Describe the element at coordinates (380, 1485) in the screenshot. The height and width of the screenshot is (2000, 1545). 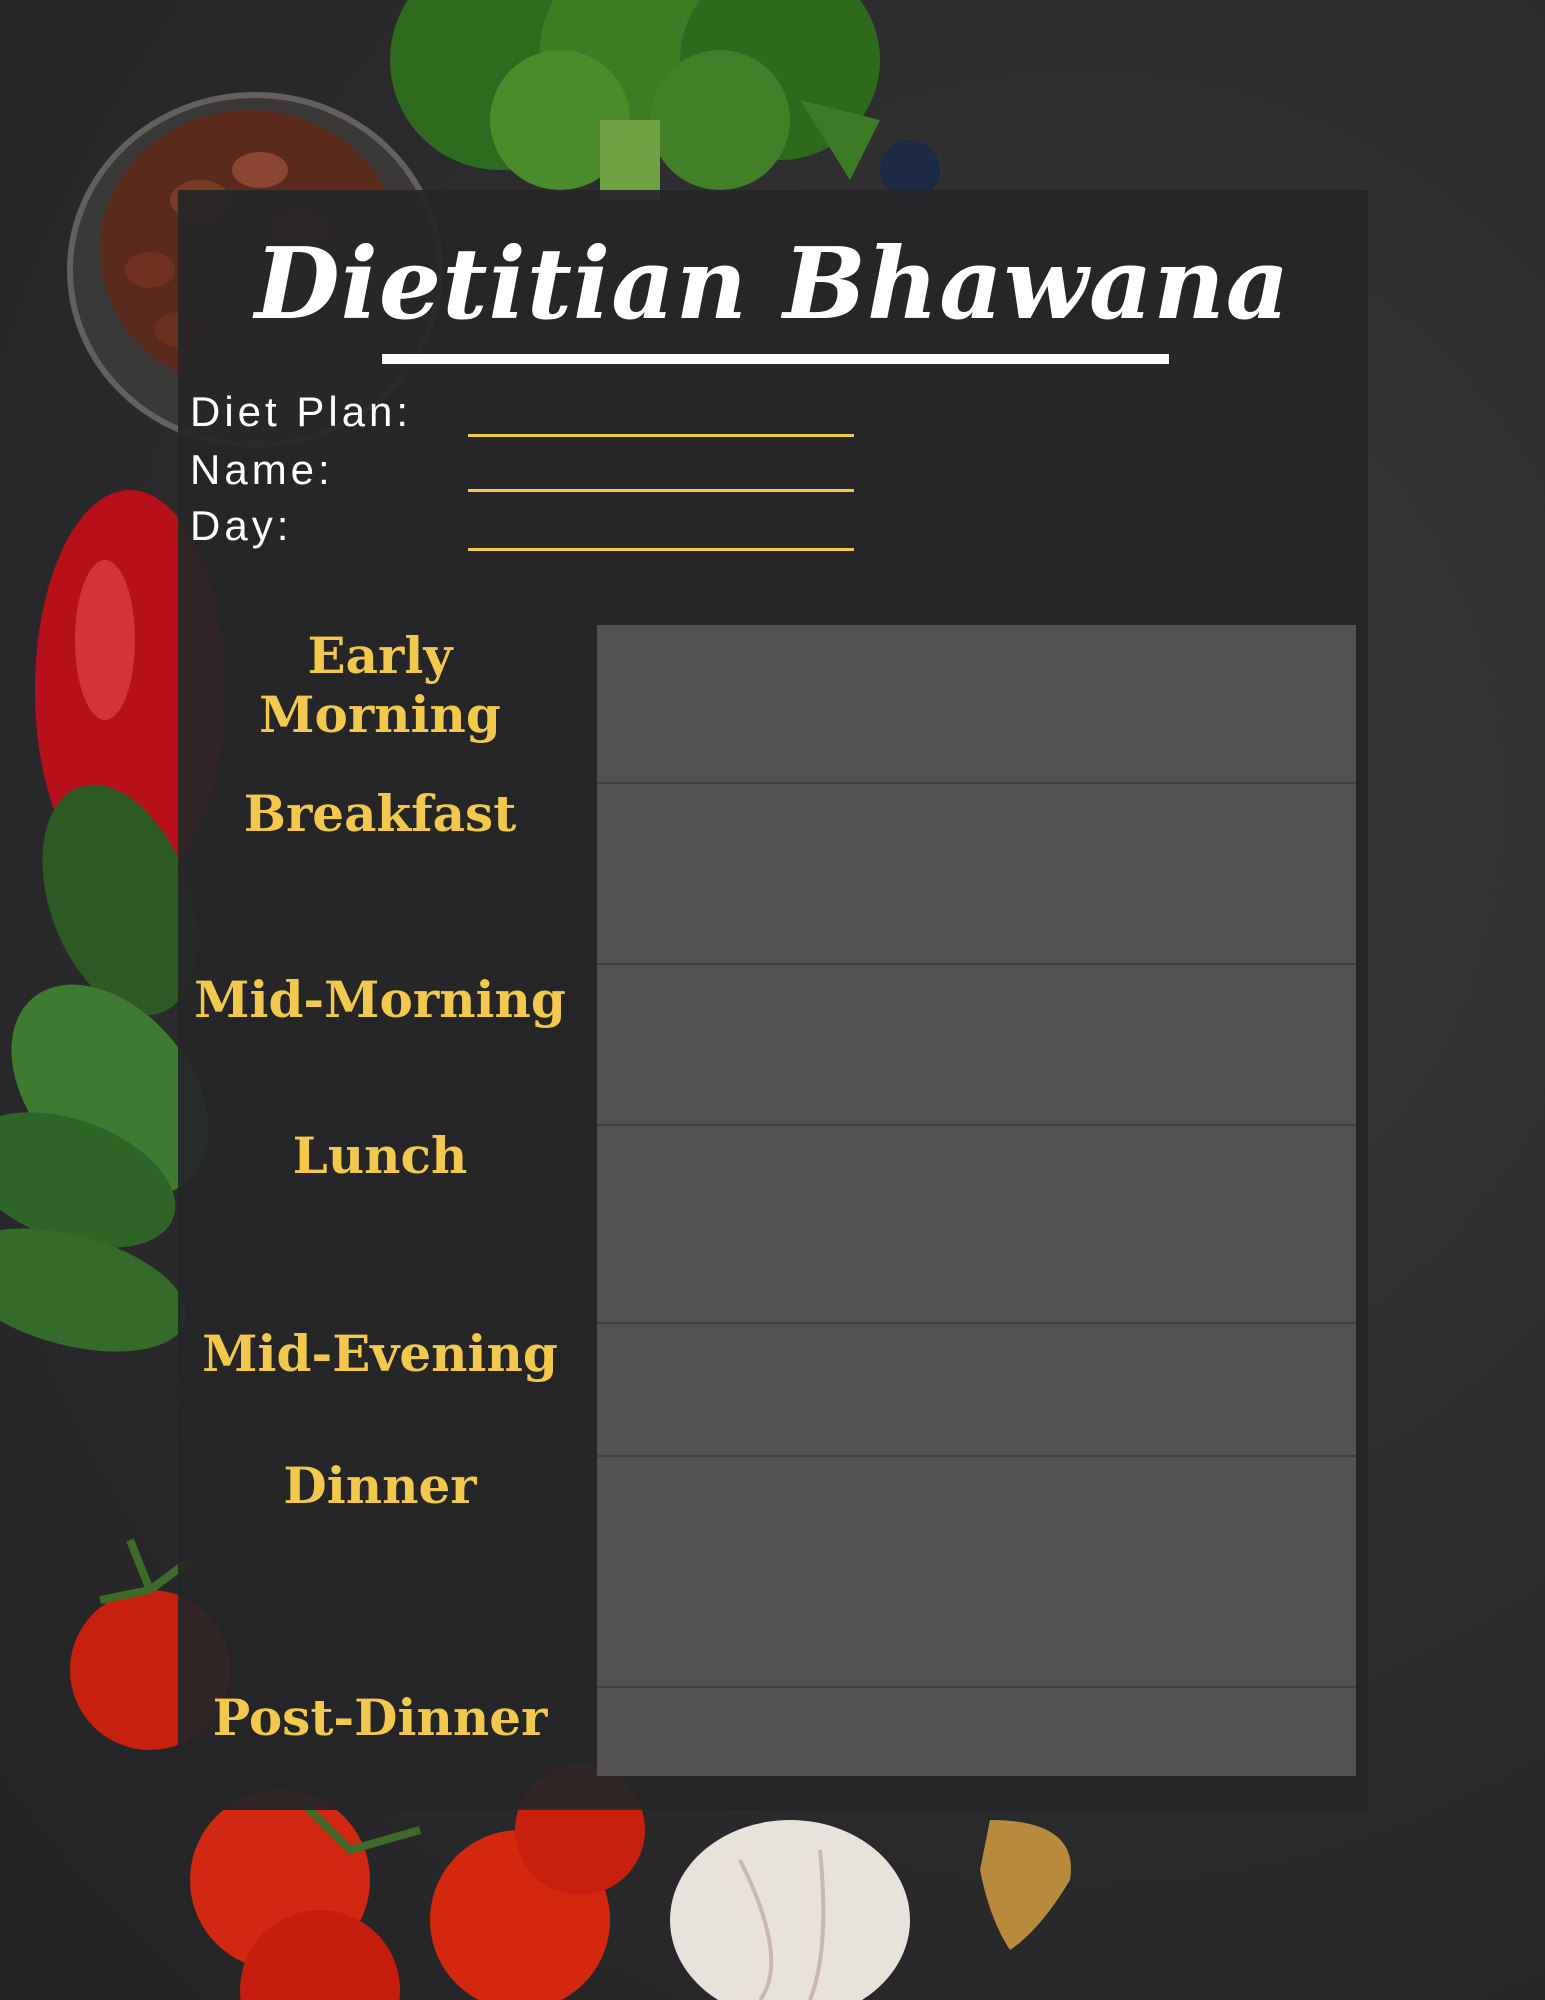
I see `meal-label-dinner: Dinner` at that location.